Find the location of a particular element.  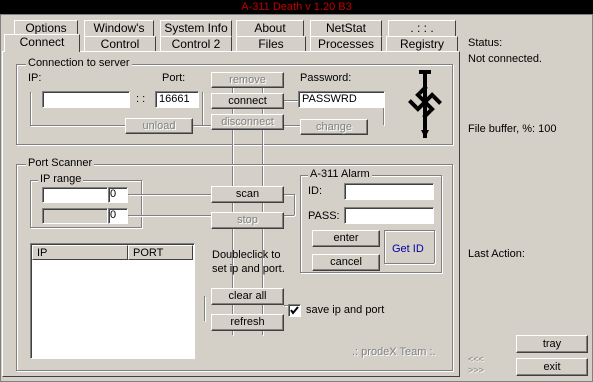

tab-netstat: NetStat is located at coordinates (346, 28).